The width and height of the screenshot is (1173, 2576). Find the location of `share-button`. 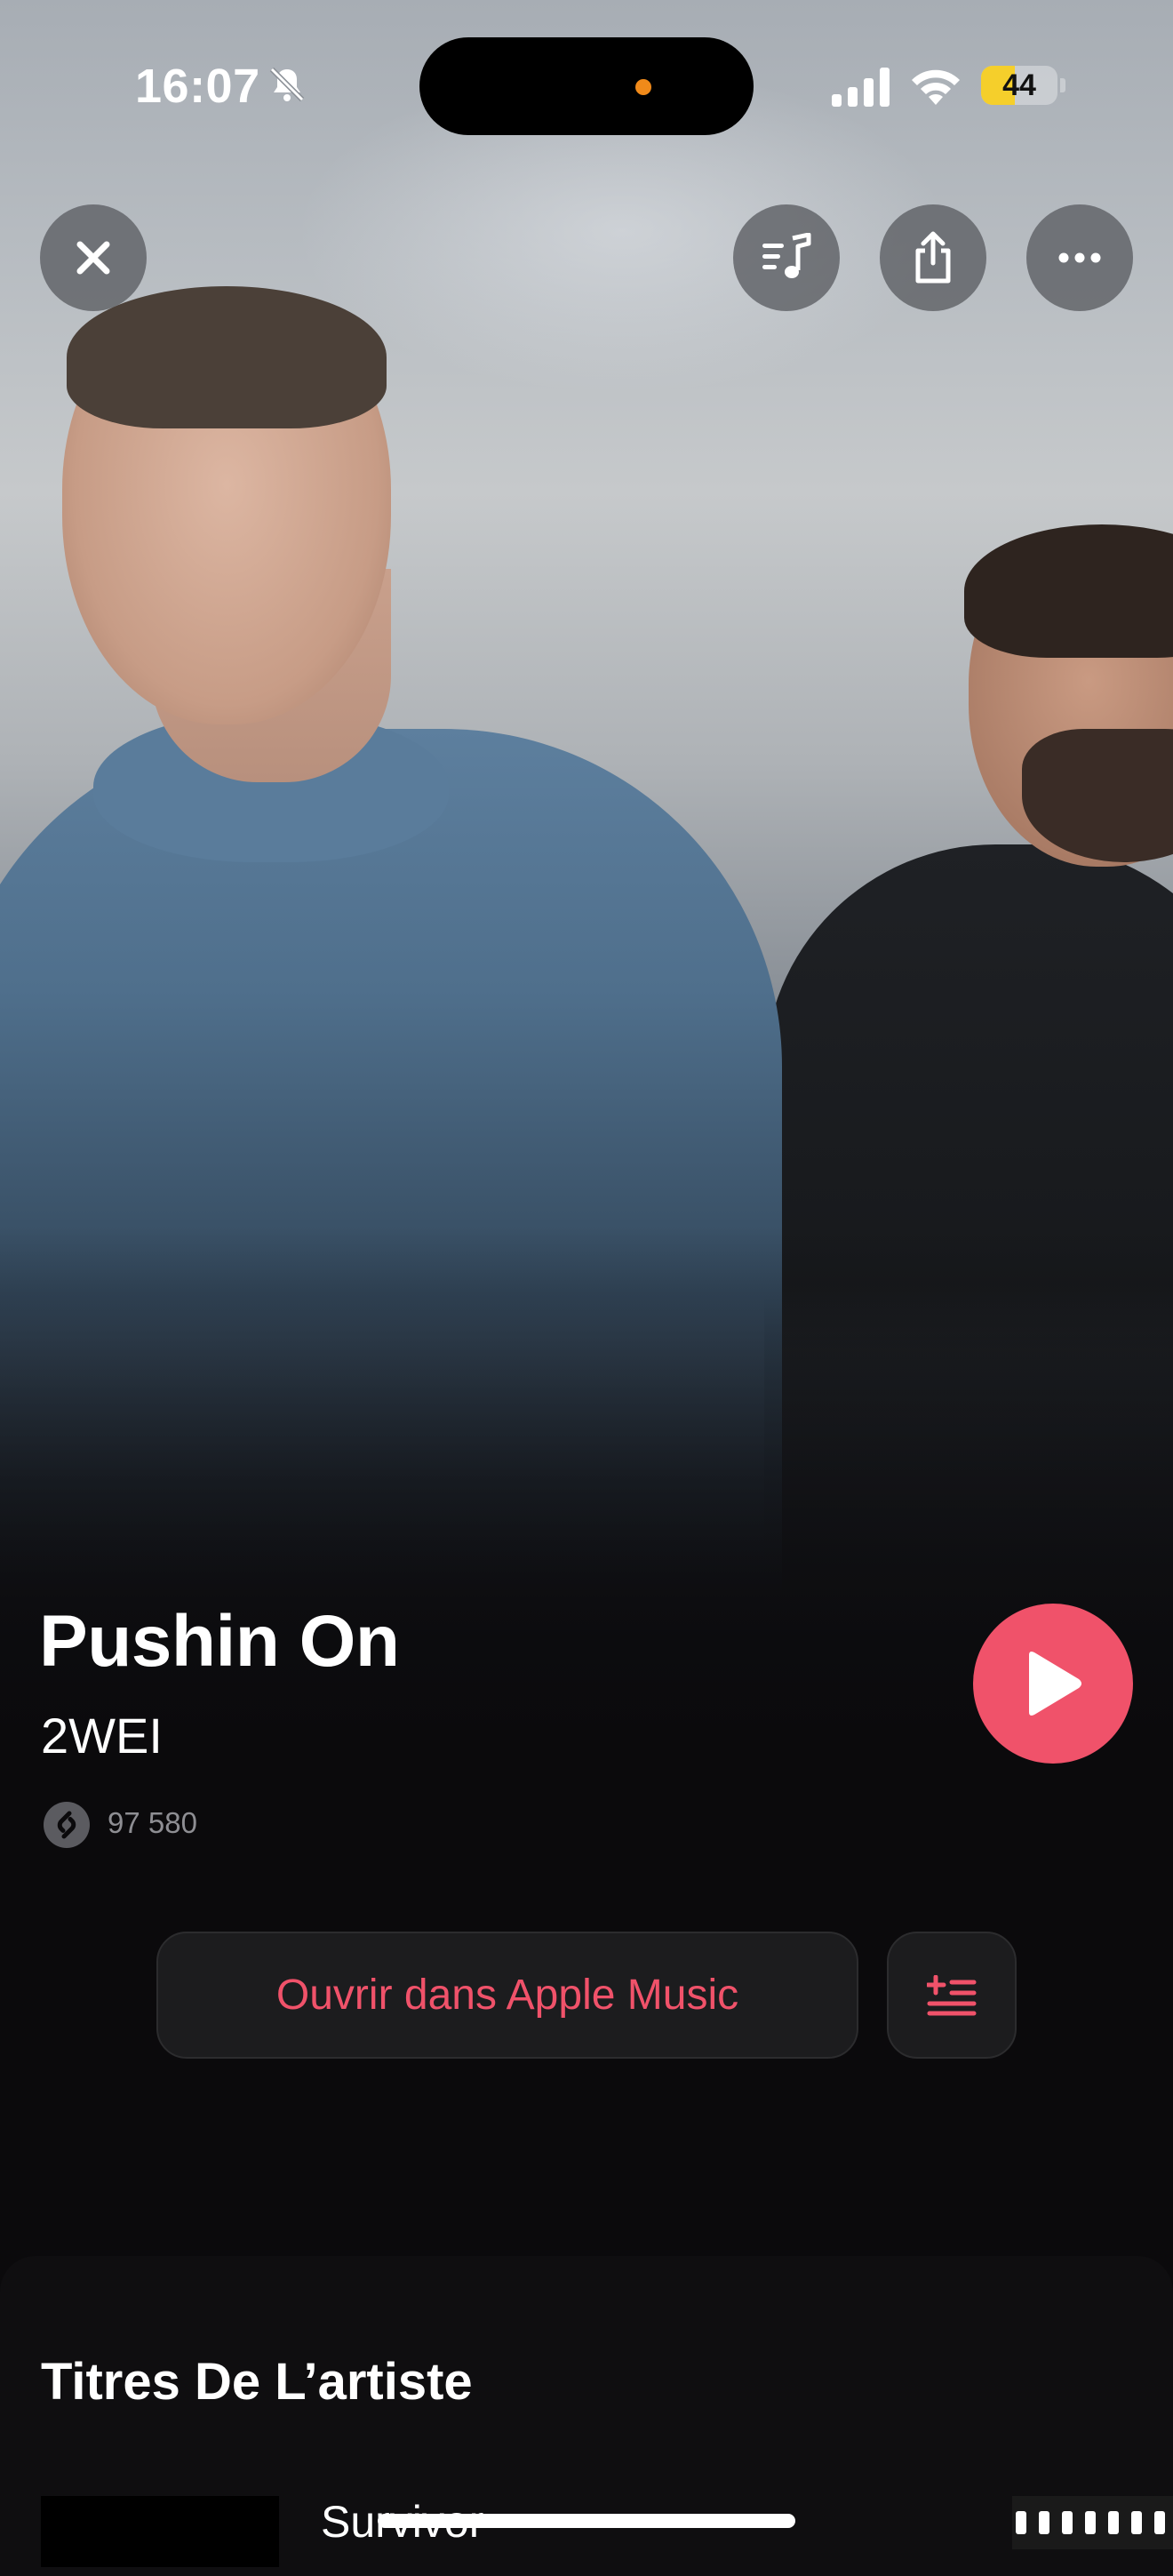

share-button is located at coordinates (933, 257).